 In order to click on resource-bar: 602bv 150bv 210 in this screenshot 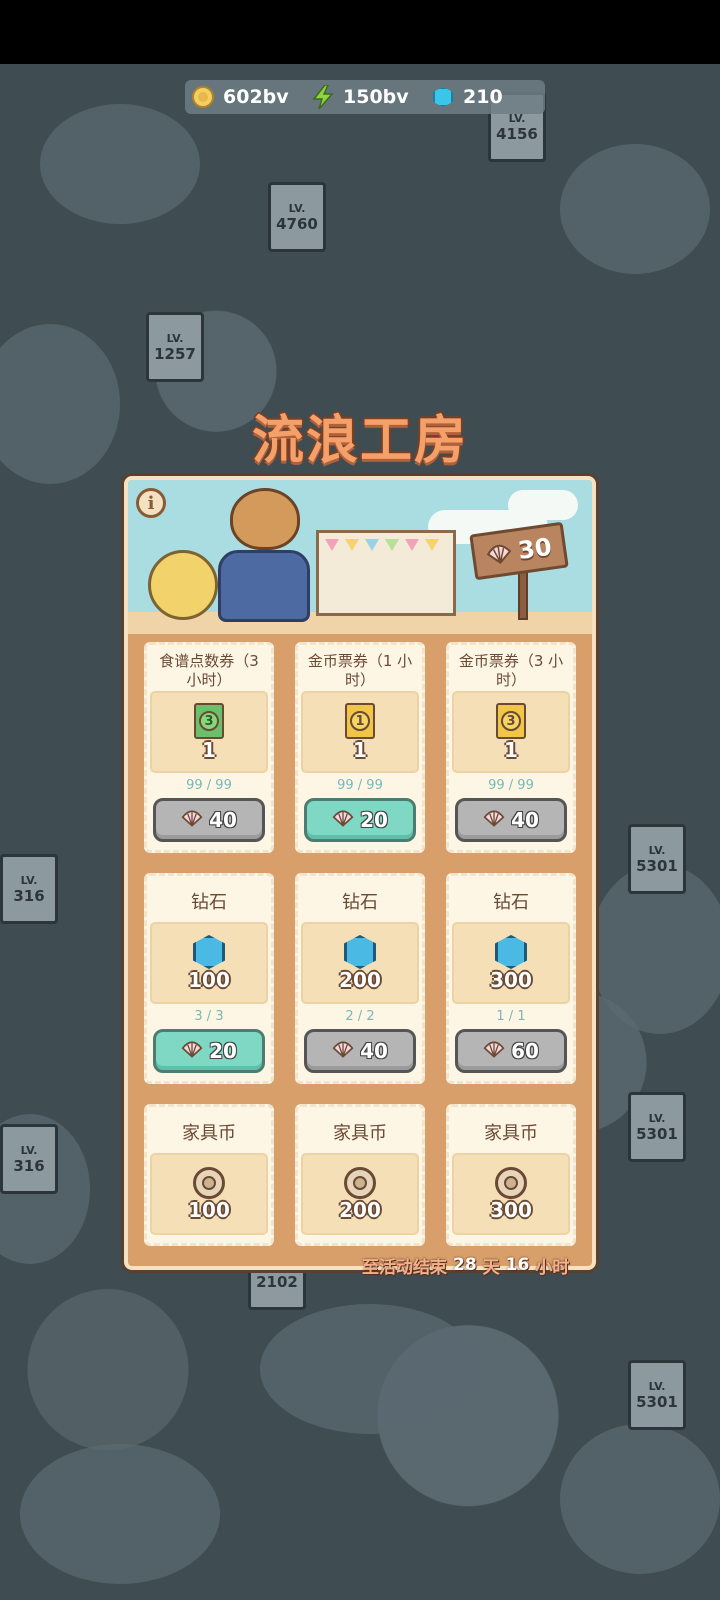, I will do `click(365, 97)`.